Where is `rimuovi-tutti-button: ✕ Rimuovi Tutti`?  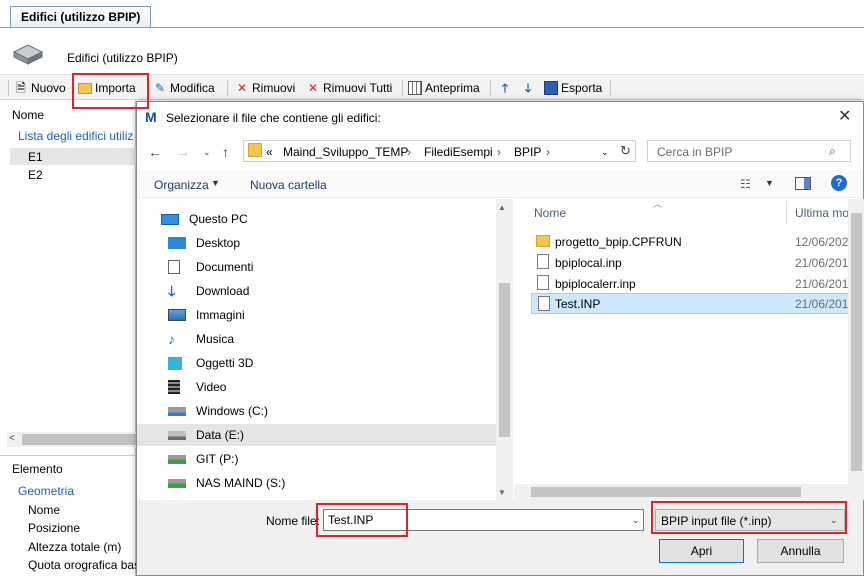 rimuovi-tutti-button: ✕ Rimuovi Tutti is located at coordinates (349, 88).